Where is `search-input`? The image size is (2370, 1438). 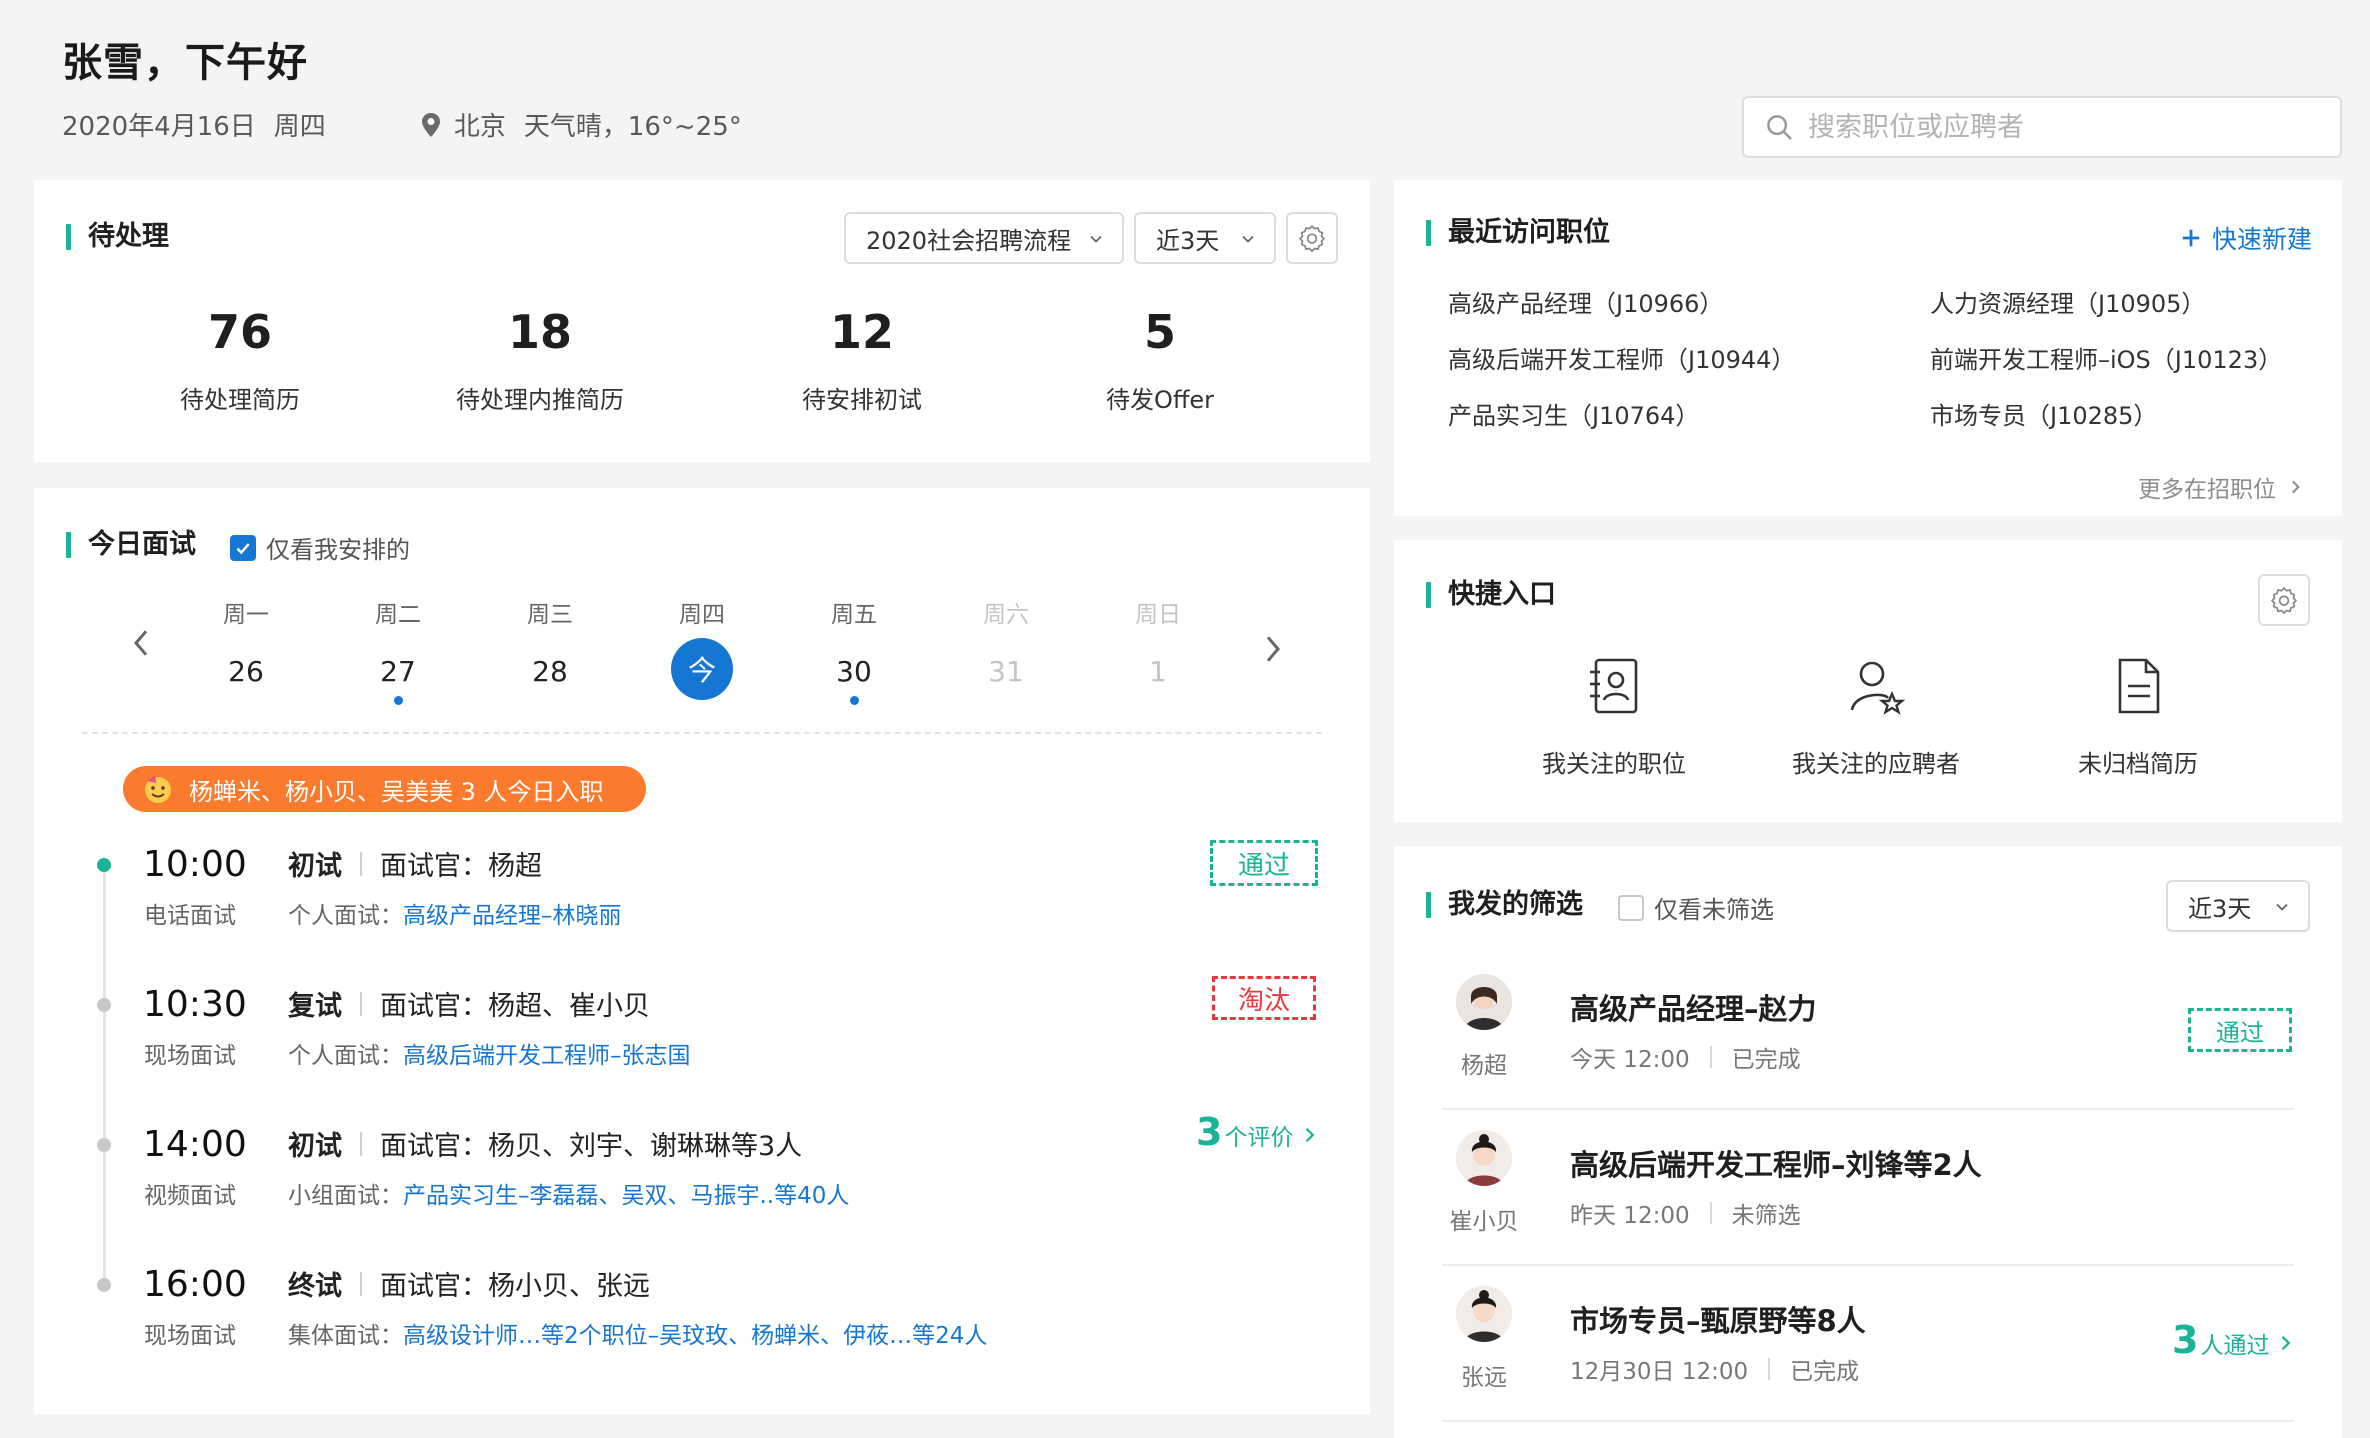 search-input is located at coordinates (2058, 127).